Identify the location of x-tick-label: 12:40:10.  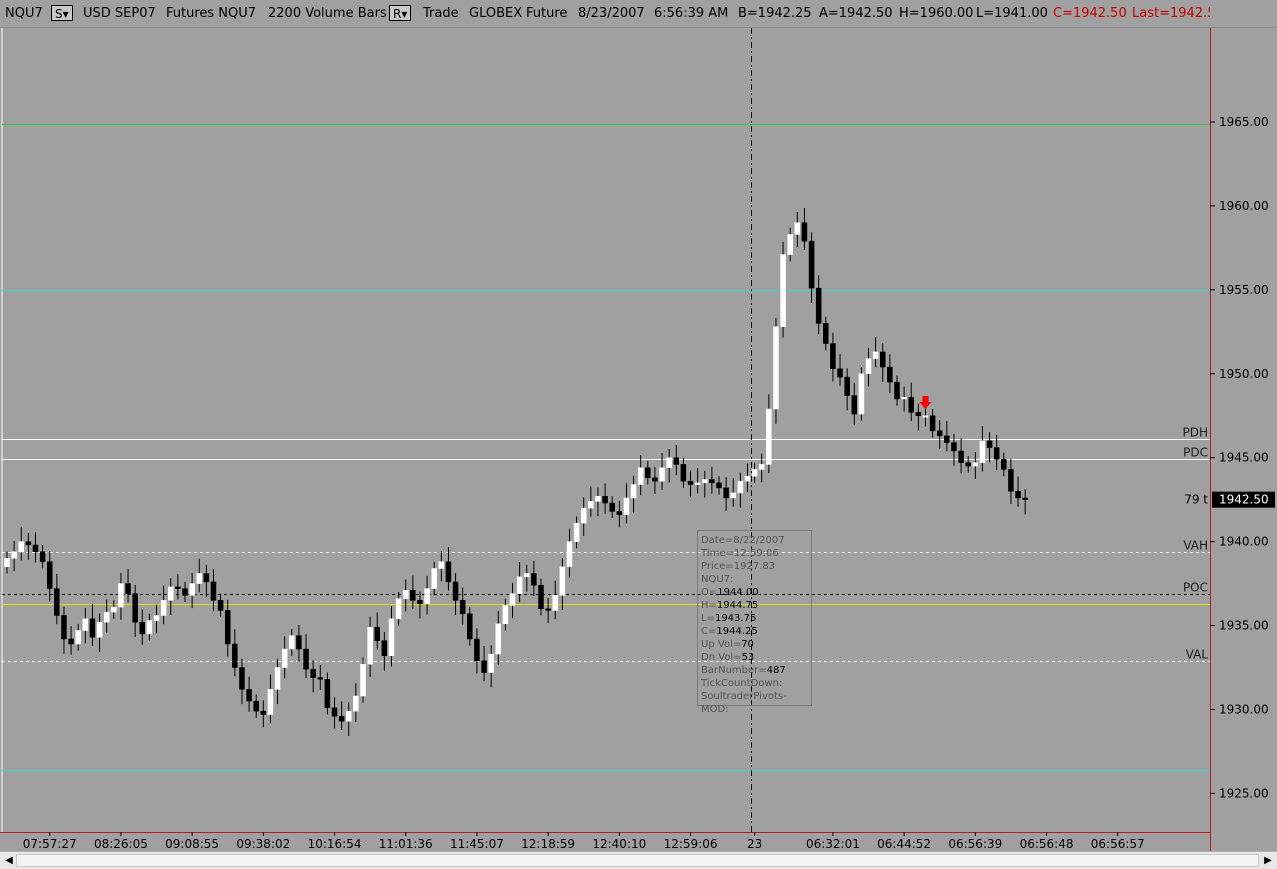
(619, 844).